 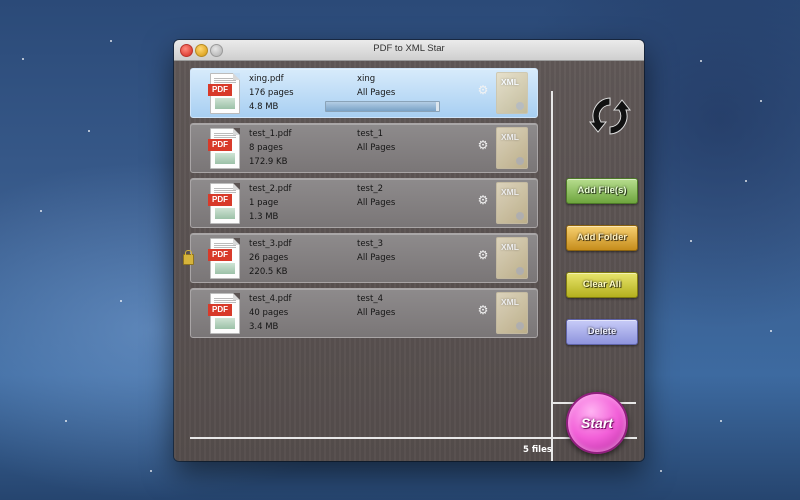 I want to click on clear-all-button: Clear All, so click(x=602, y=285).